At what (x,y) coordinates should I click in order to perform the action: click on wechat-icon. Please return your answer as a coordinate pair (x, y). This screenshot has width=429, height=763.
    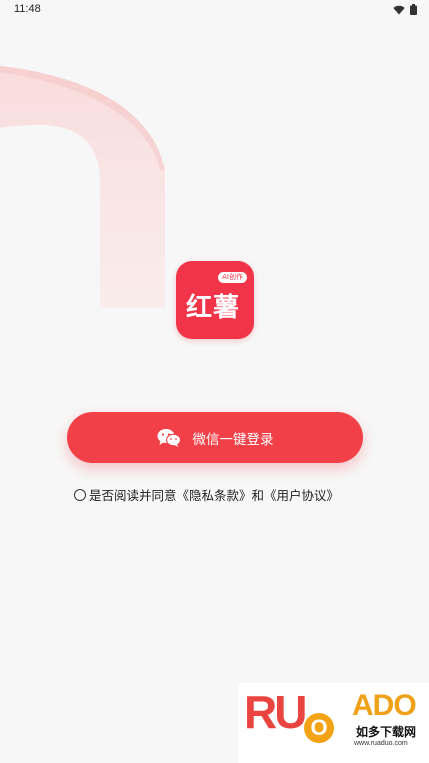
    Looking at the image, I should click on (169, 438).